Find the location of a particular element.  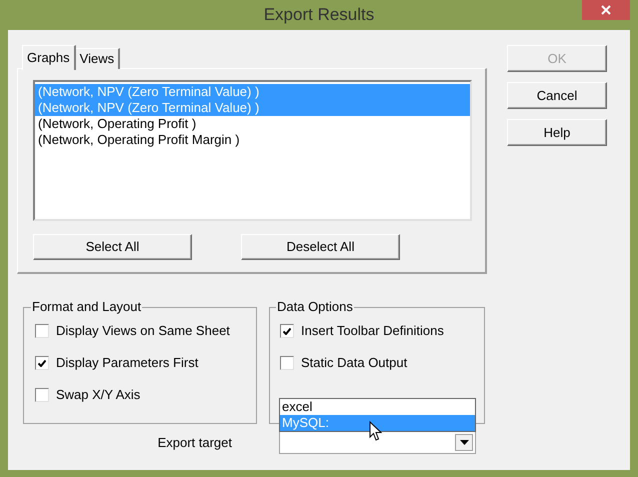

close-button is located at coordinates (606, 10).